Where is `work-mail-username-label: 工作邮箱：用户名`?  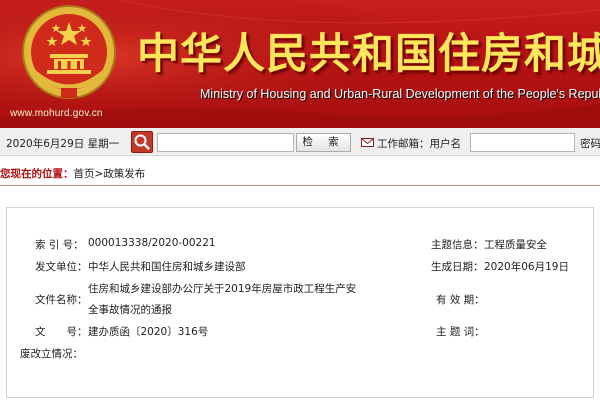 work-mail-username-label: 工作邮箱：用户名 is located at coordinates (419, 144).